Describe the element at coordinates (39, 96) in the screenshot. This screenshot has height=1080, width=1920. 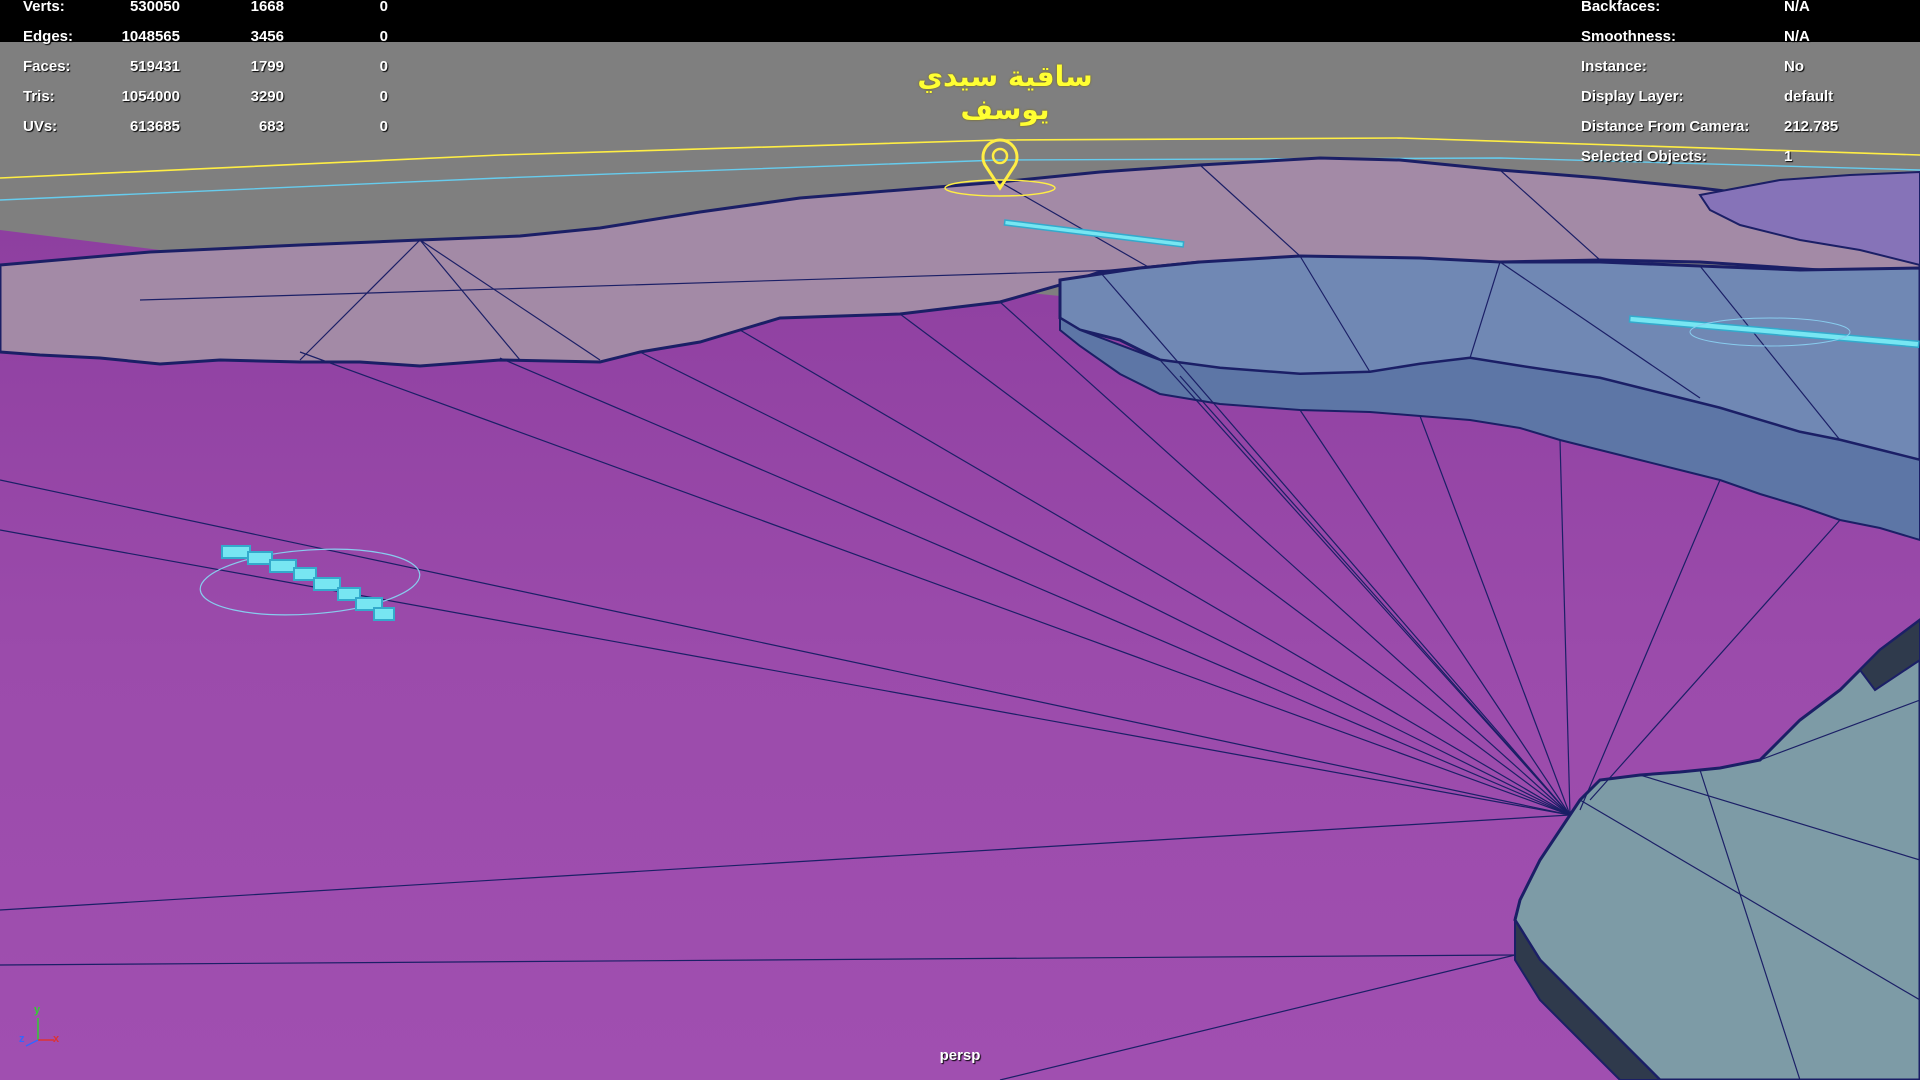
I see `stat-label-tris: Tris:` at that location.